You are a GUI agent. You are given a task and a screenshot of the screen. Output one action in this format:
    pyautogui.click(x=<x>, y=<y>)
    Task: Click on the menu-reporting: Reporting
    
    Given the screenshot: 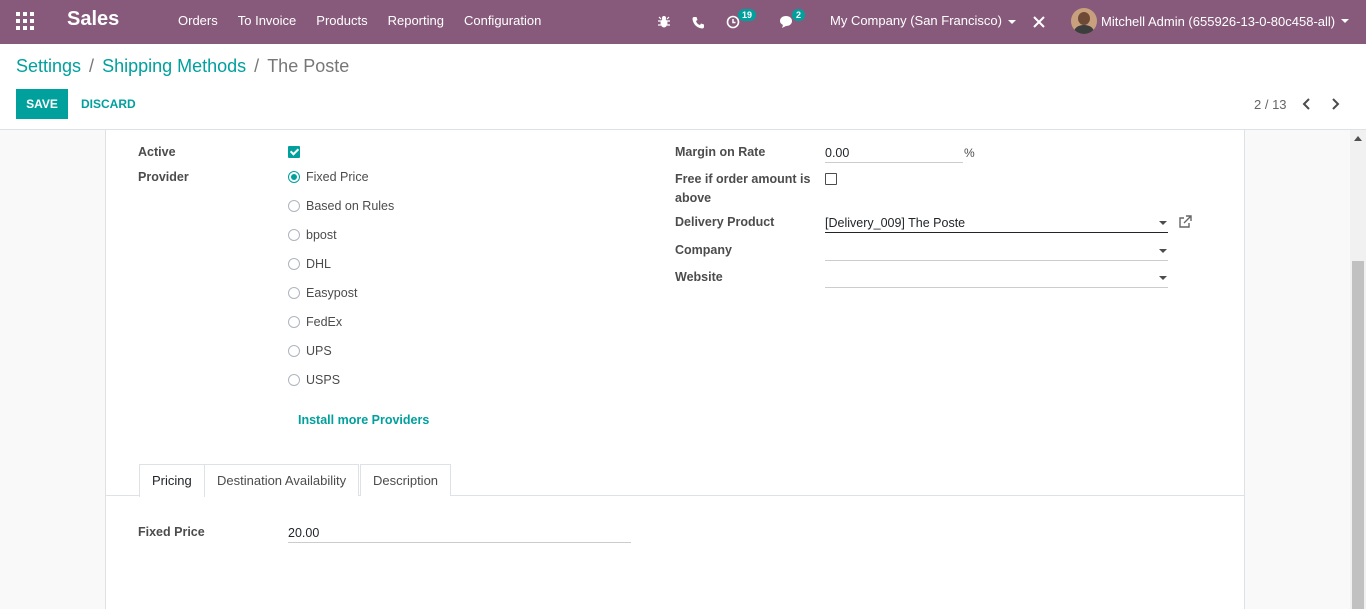 What is the action you would take?
    pyautogui.click(x=416, y=20)
    